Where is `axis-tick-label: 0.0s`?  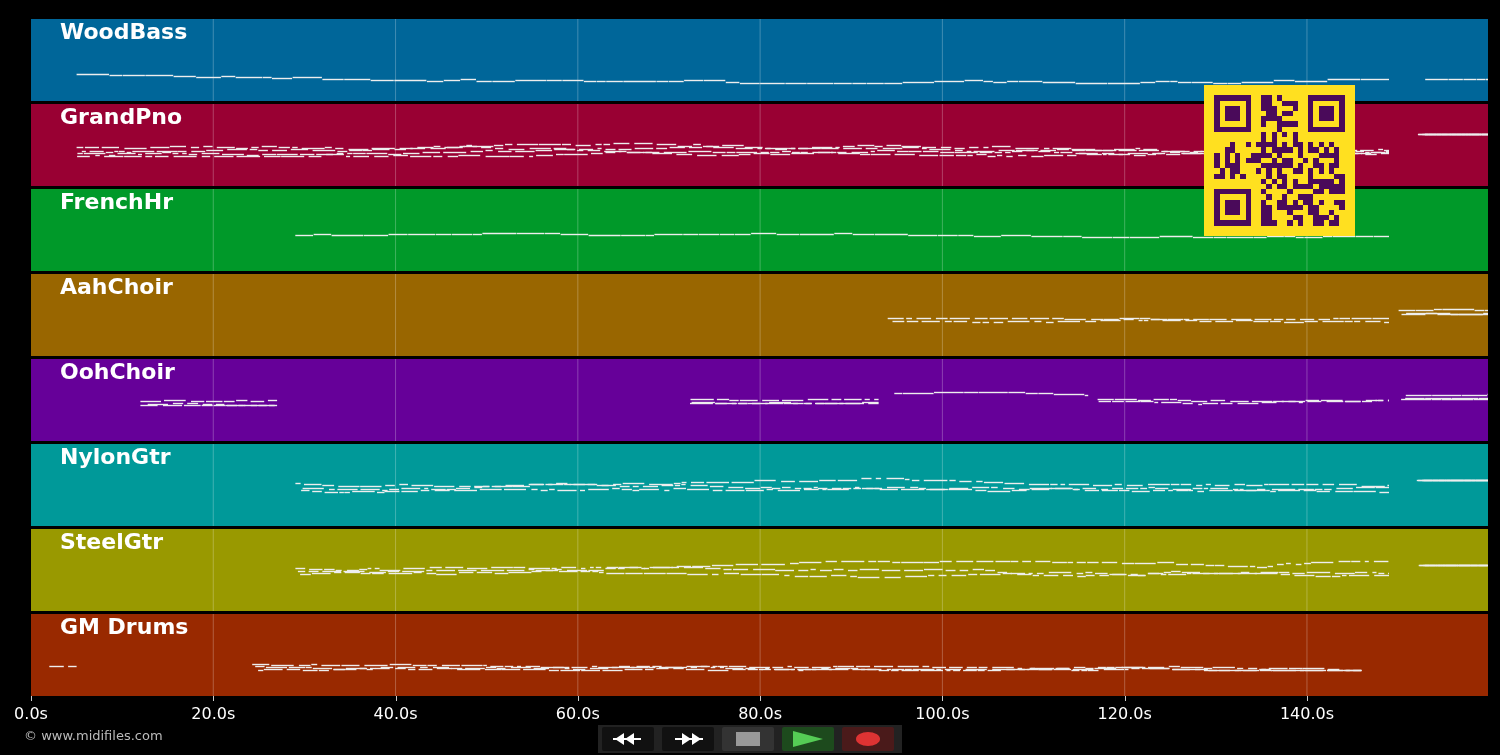 axis-tick-label: 0.0s is located at coordinates (31, 714).